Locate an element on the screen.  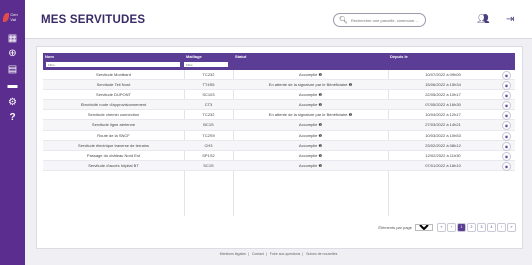
user-group-icon: 👥︎ is located at coordinates (483, 19).